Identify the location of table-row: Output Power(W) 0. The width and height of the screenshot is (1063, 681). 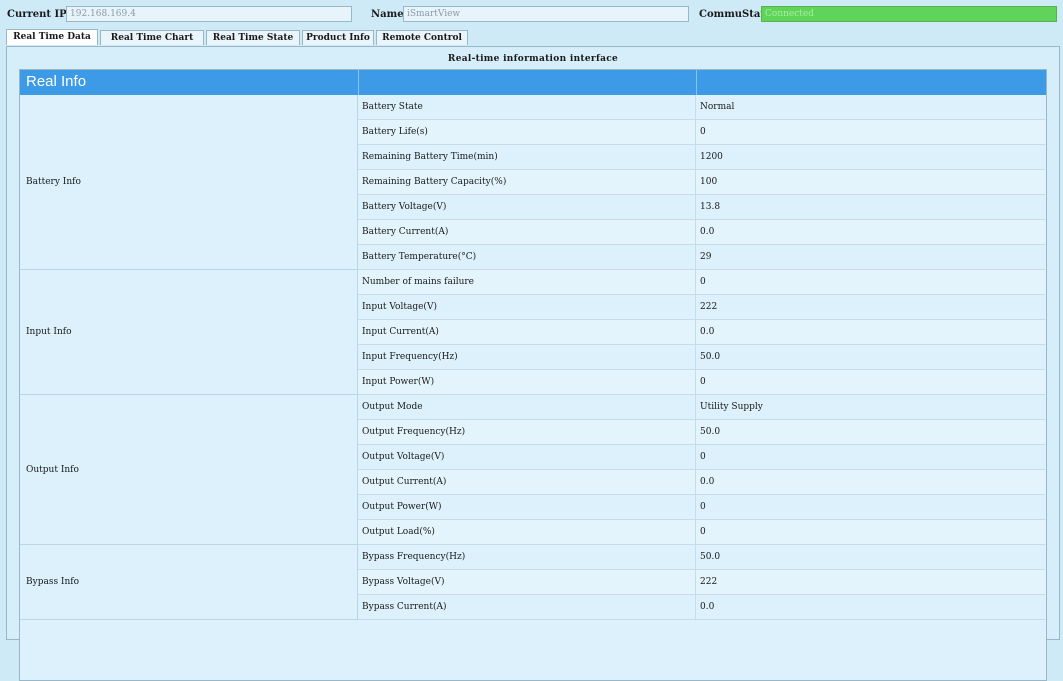
(701, 507).